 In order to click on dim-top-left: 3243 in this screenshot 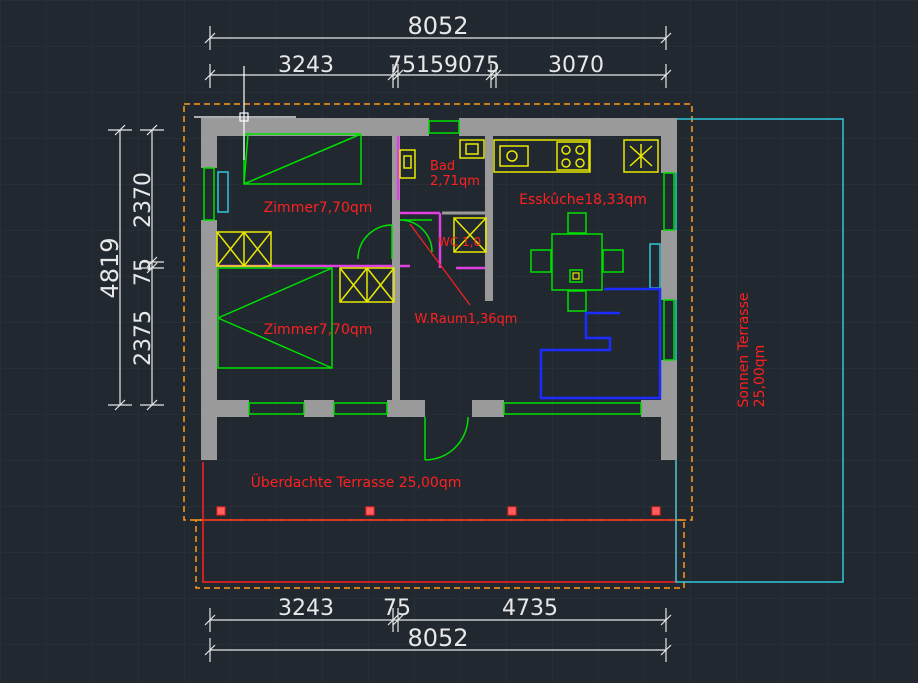, I will do `click(306, 65)`.